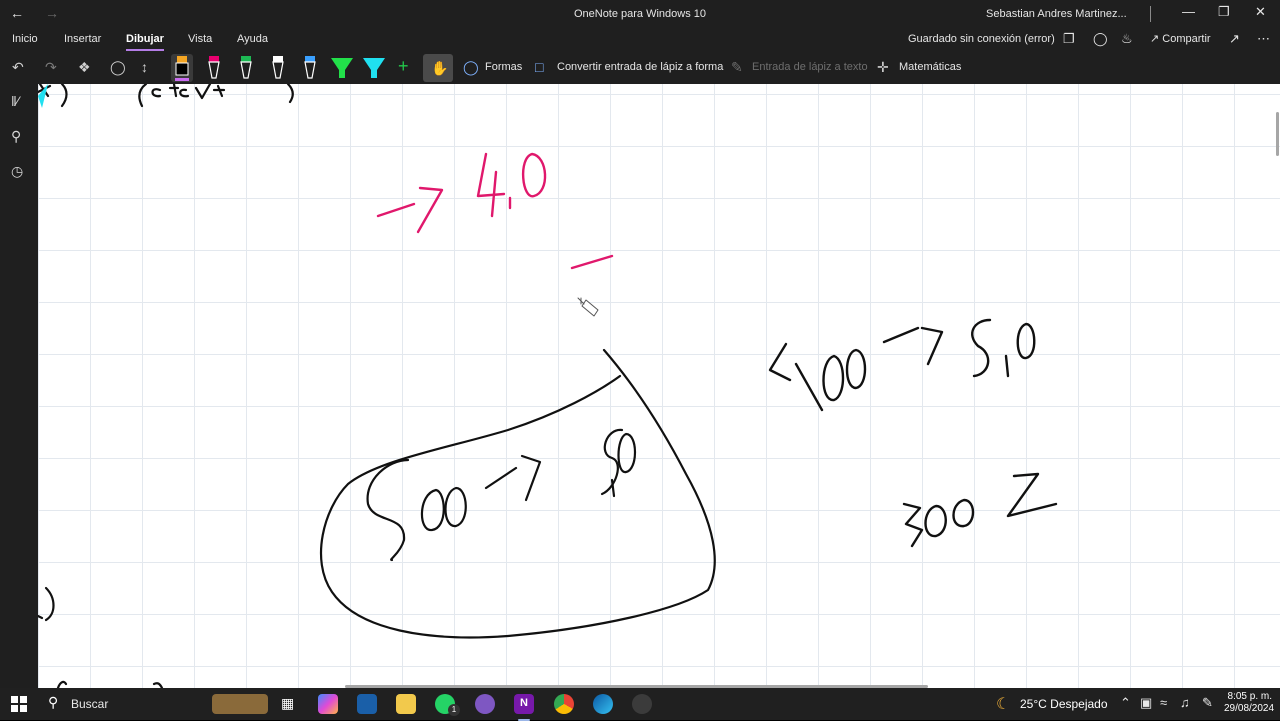 The height and width of the screenshot is (721, 1280). I want to click on highlighter-green-icon, so click(342, 68).